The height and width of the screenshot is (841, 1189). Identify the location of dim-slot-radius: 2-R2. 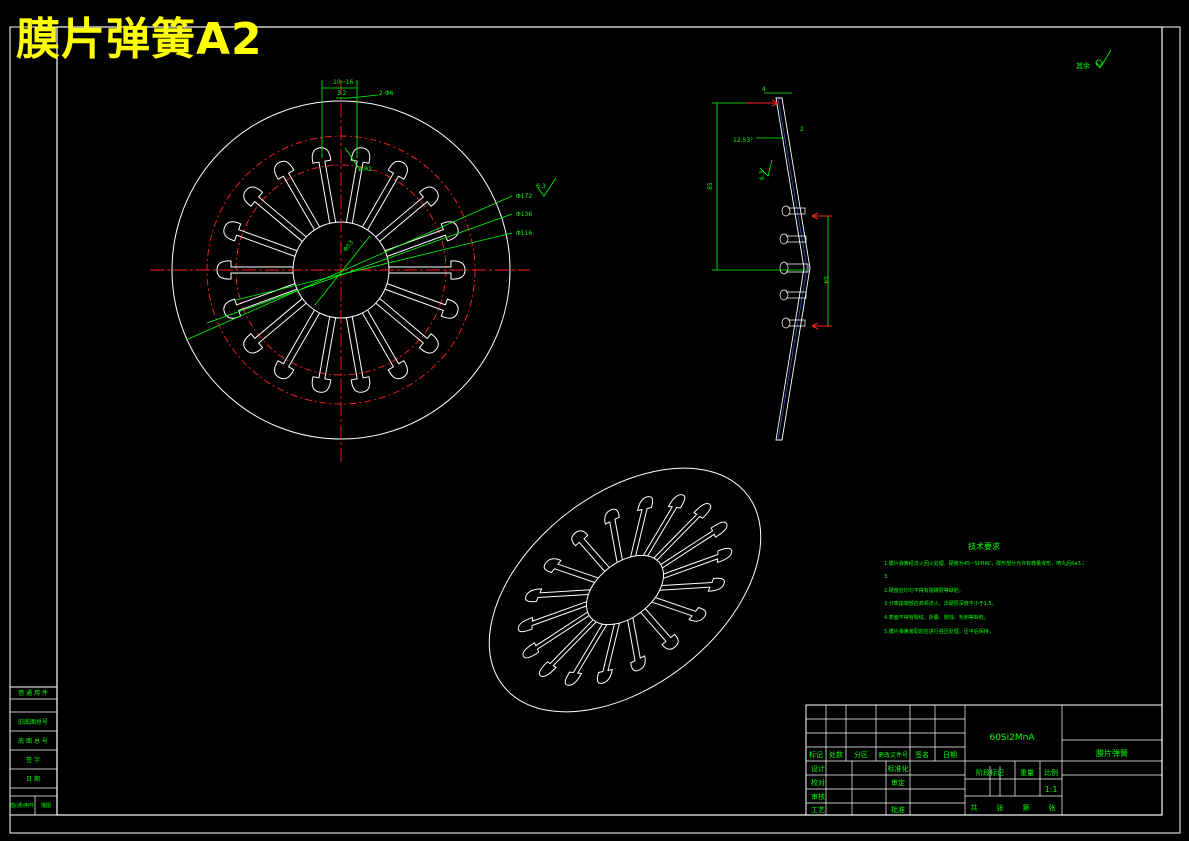
(365, 169).